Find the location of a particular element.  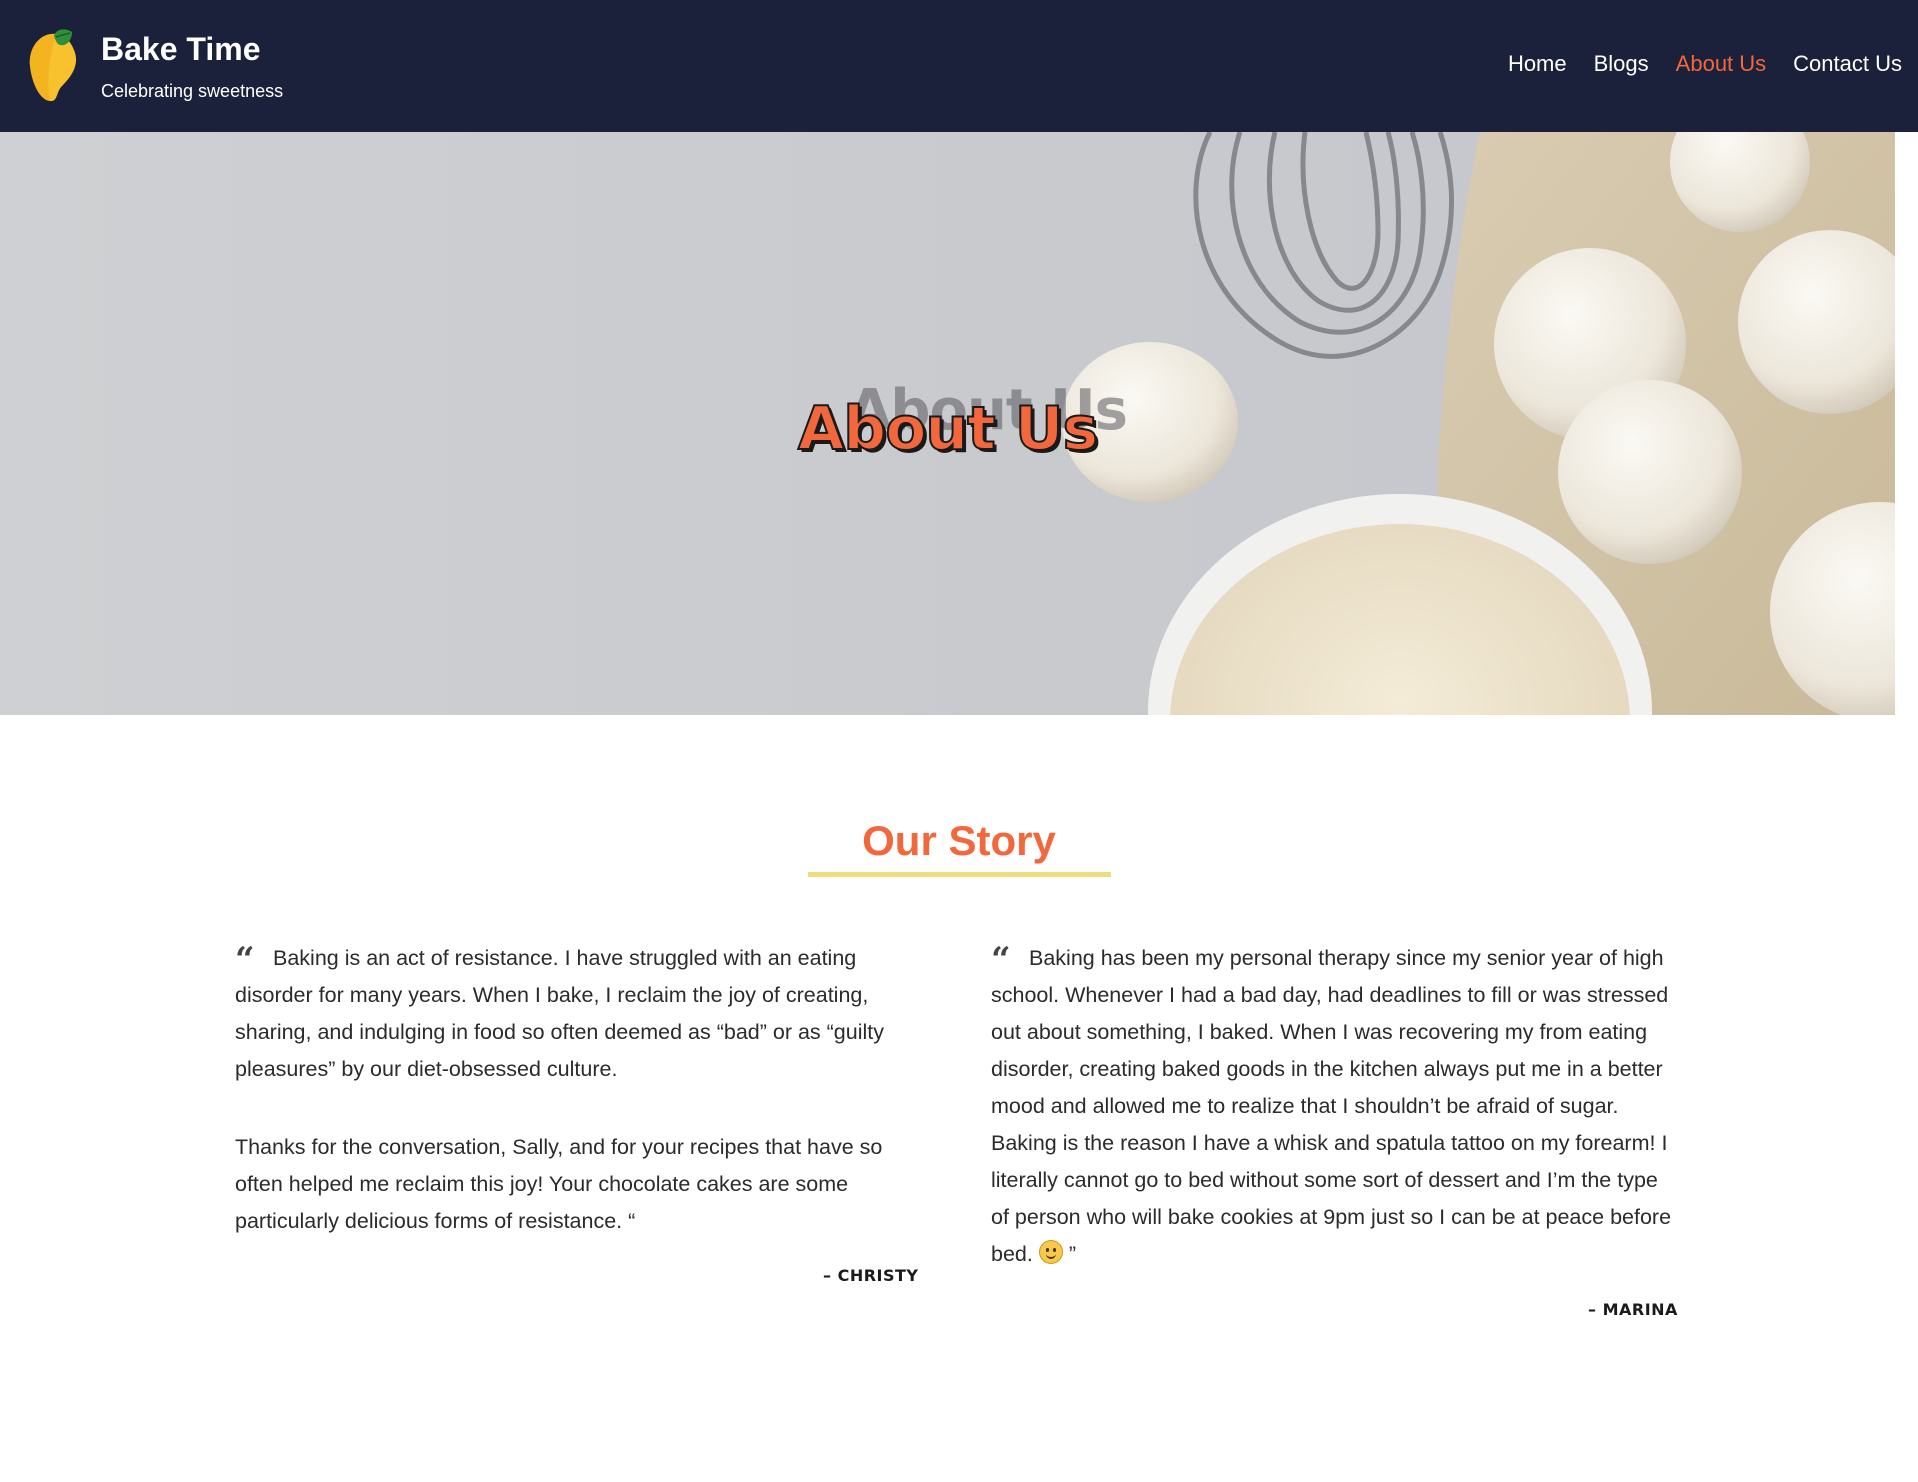

brand-tagline: Celebrating sweetness is located at coordinates (192, 91).